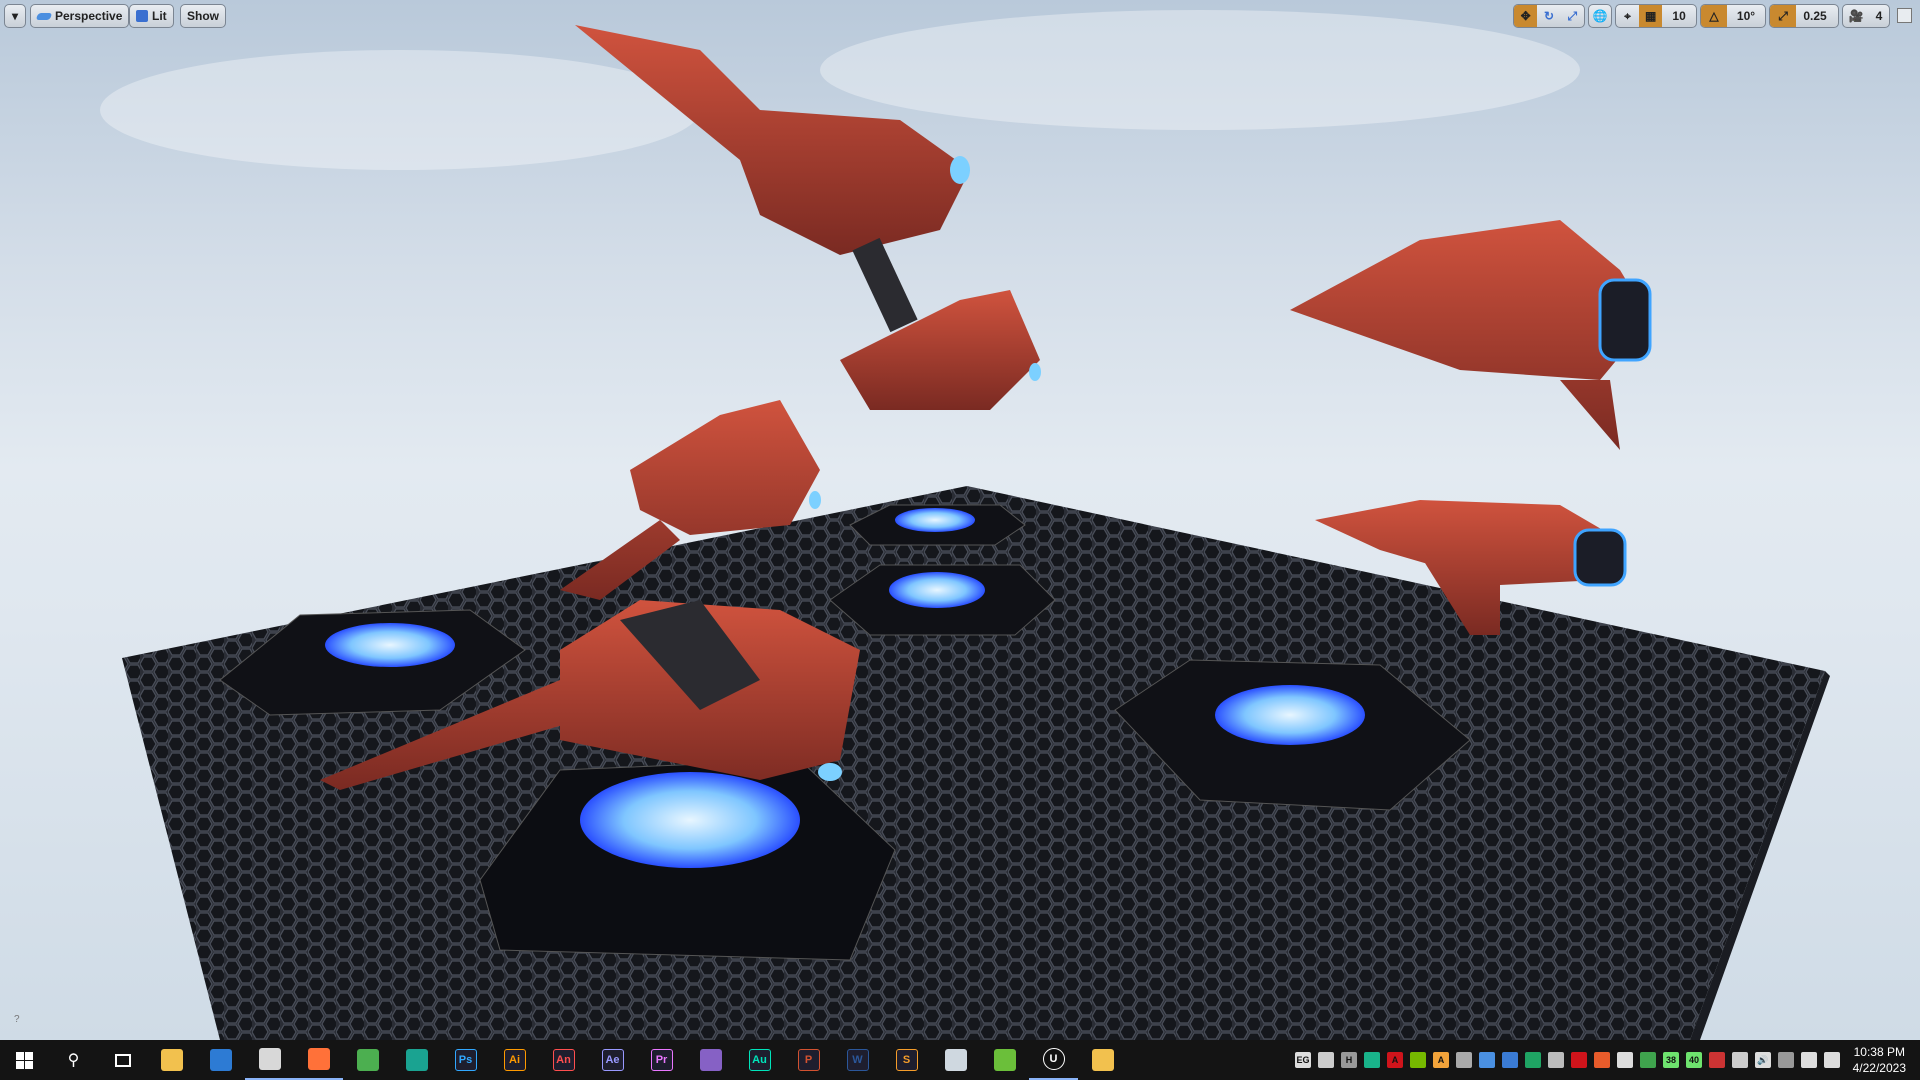 This screenshot has width=1920, height=1080. What do you see at coordinates (1651, 16) in the screenshot?
I see `grid-snap-icon: ▦` at bounding box center [1651, 16].